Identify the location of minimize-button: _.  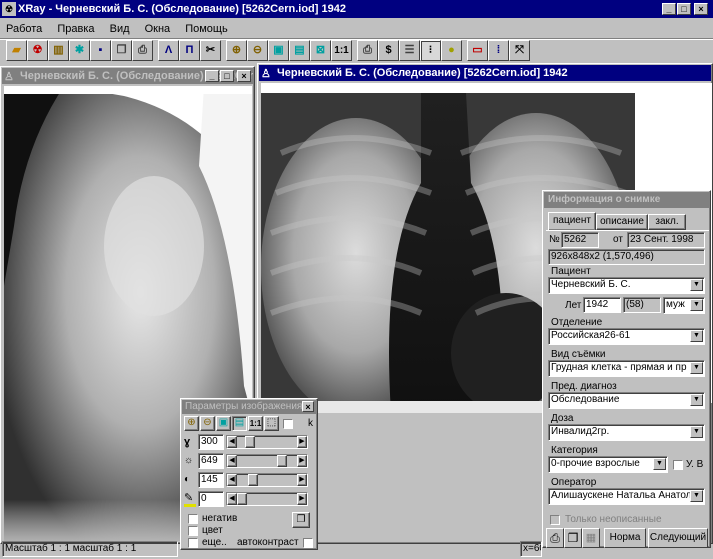
(669, 9).